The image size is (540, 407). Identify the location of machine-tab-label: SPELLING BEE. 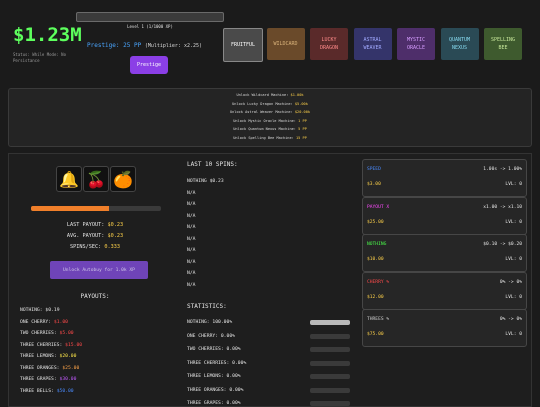
(503, 44).